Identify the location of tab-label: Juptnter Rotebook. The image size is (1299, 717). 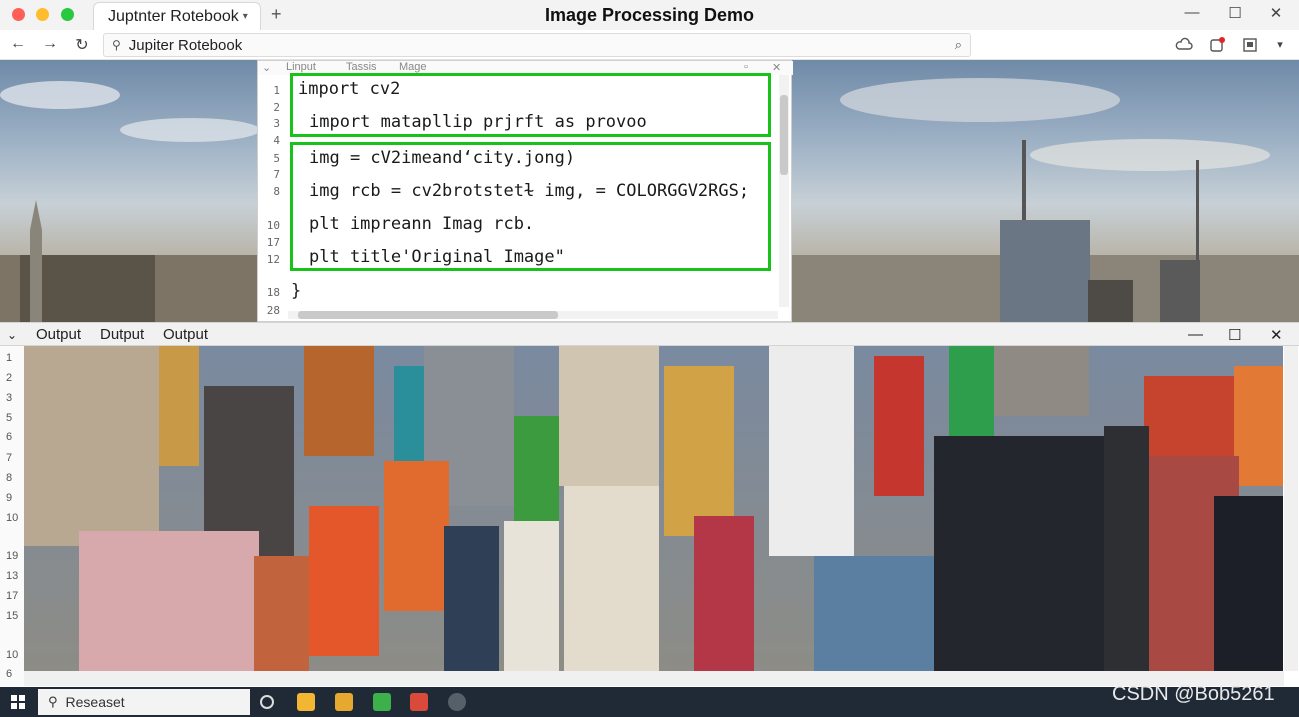
(173, 16).